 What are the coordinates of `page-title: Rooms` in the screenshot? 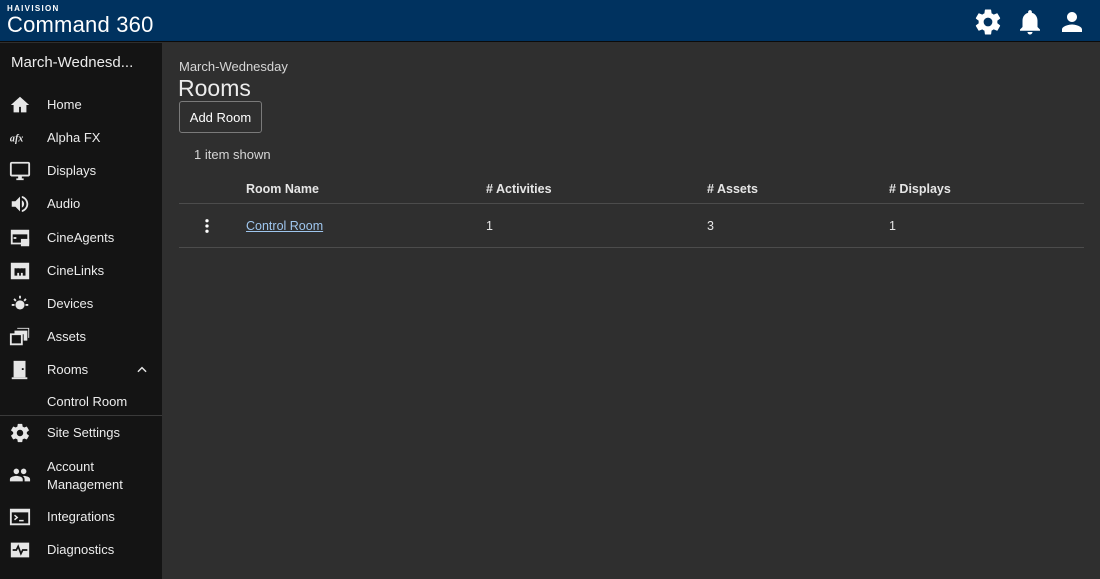 It's located at (214, 88).